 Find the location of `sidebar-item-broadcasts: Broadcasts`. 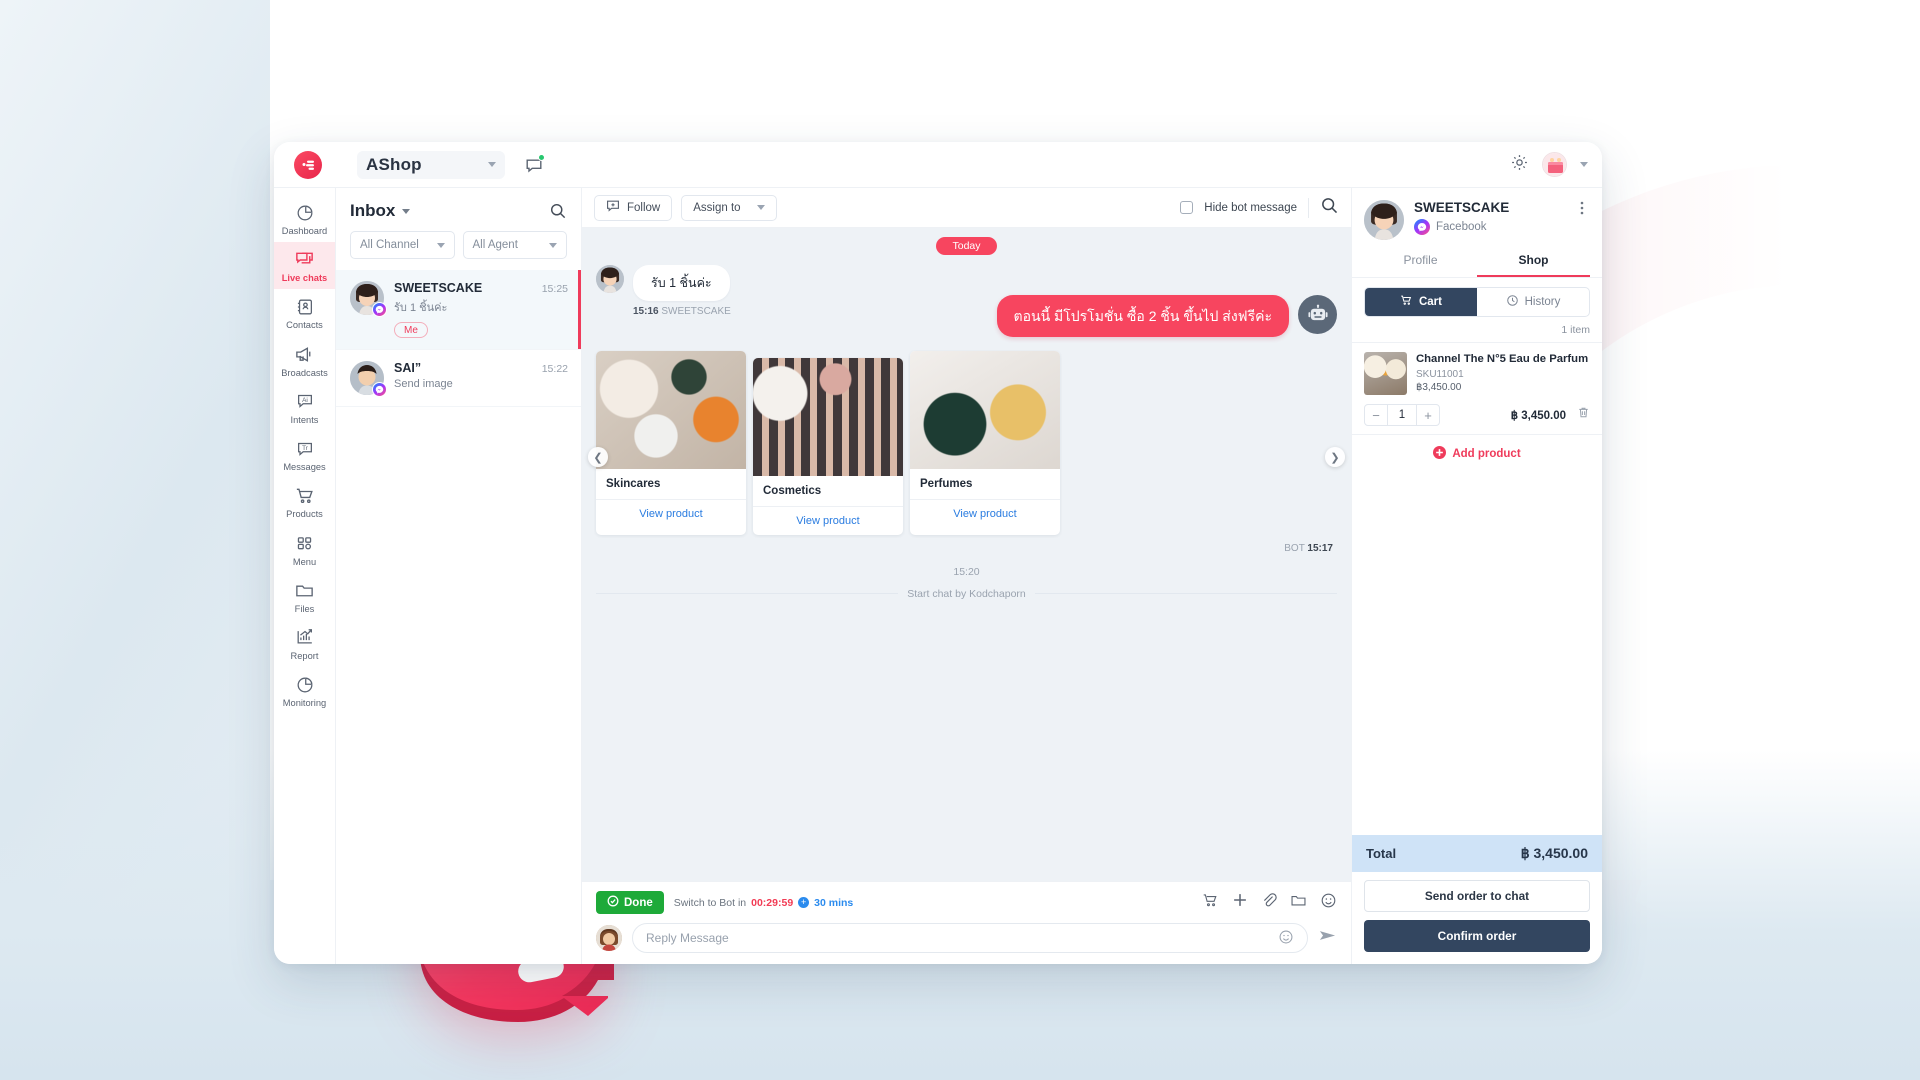

sidebar-item-broadcasts: Broadcasts is located at coordinates (304, 360).